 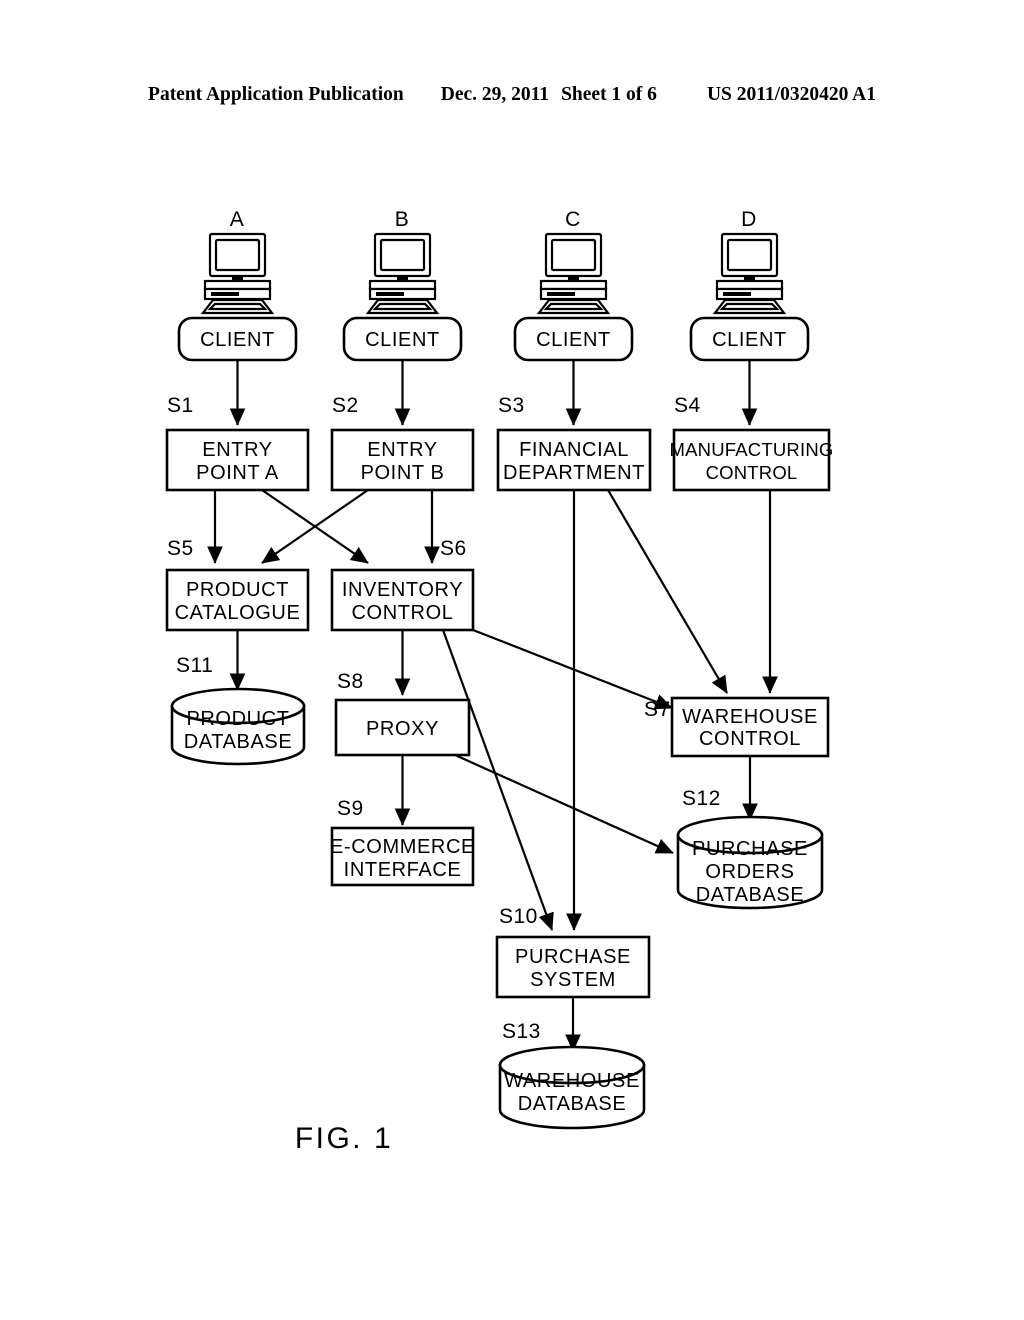 I want to click on node-warehouse-database: WAREHOUSE DATABASE, so click(x=572, y=1087).